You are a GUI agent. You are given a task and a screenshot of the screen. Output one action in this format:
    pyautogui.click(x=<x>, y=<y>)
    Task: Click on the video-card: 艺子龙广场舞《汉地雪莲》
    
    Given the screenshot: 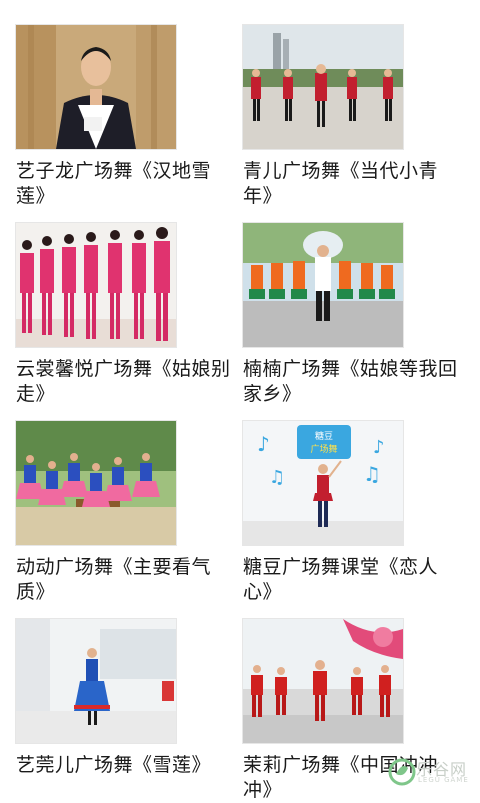 What is the action you would take?
    pyautogui.click(x=123, y=117)
    